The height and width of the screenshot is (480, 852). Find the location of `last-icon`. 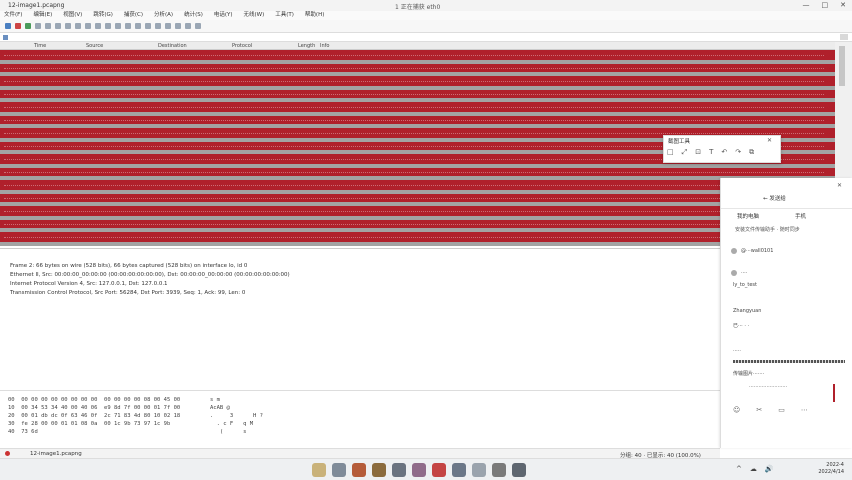

last-icon is located at coordinates (138, 26).